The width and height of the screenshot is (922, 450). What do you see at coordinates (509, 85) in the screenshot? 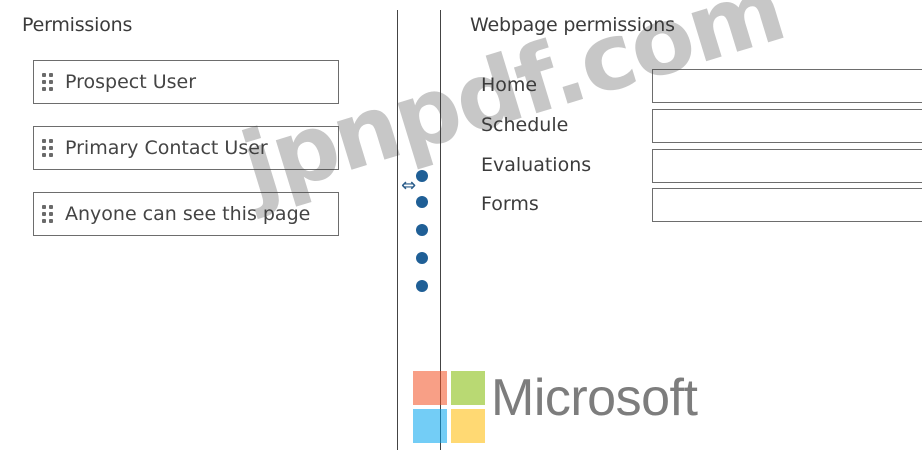
I see `page-label-home: Home` at bounding box center [509, 85].